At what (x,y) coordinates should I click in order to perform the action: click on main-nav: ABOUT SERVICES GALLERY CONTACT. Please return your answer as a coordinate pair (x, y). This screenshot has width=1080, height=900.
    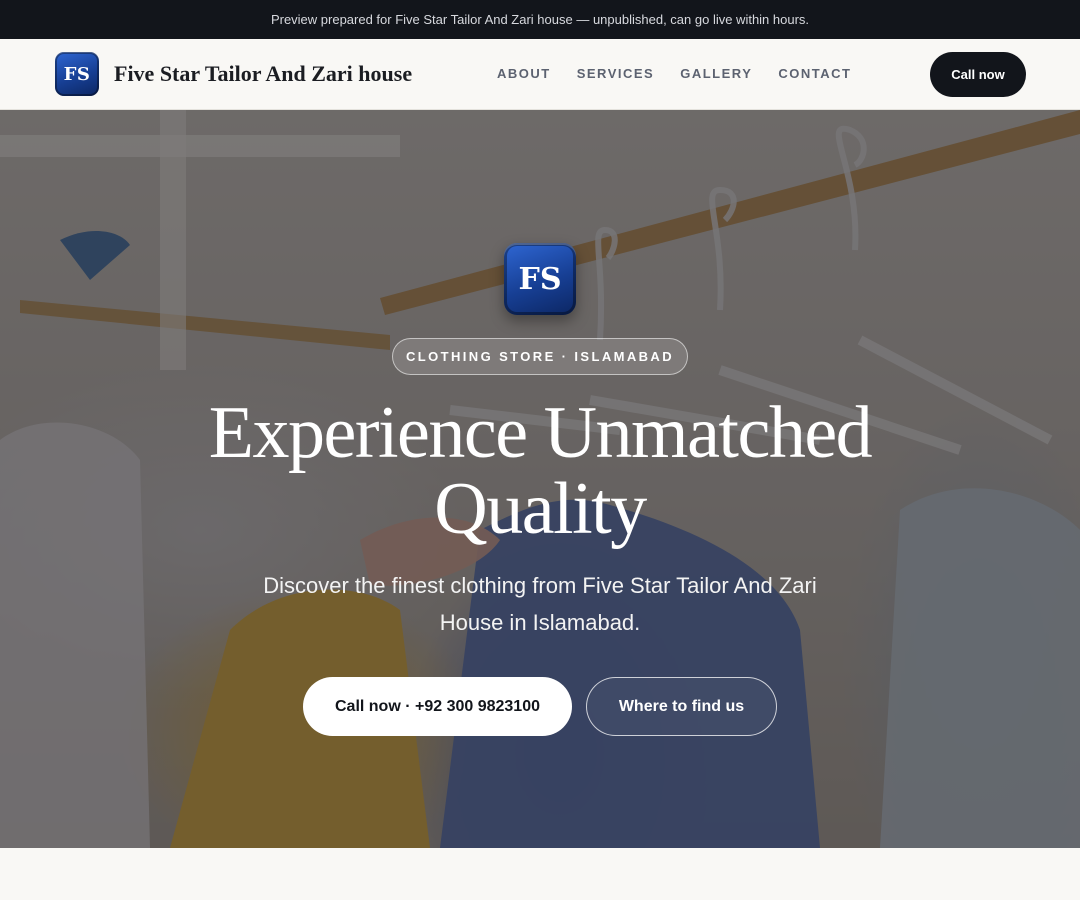
    Looking at the image, I should click on (687, 73).